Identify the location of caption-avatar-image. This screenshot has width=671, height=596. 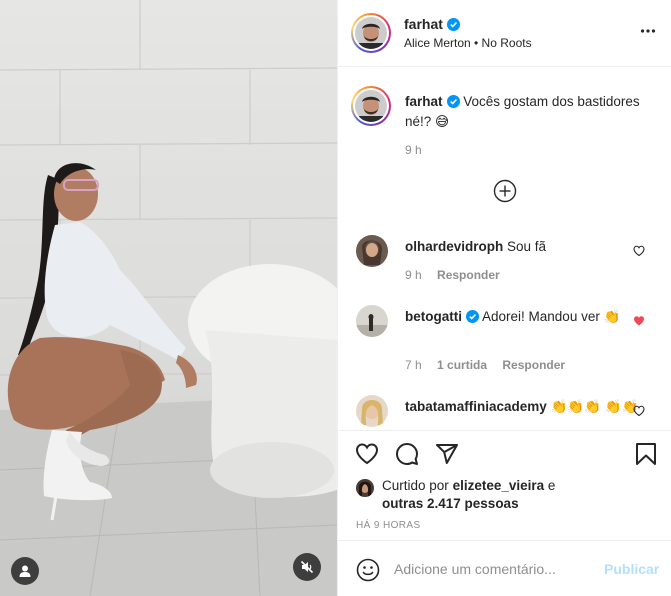
(371, 106).